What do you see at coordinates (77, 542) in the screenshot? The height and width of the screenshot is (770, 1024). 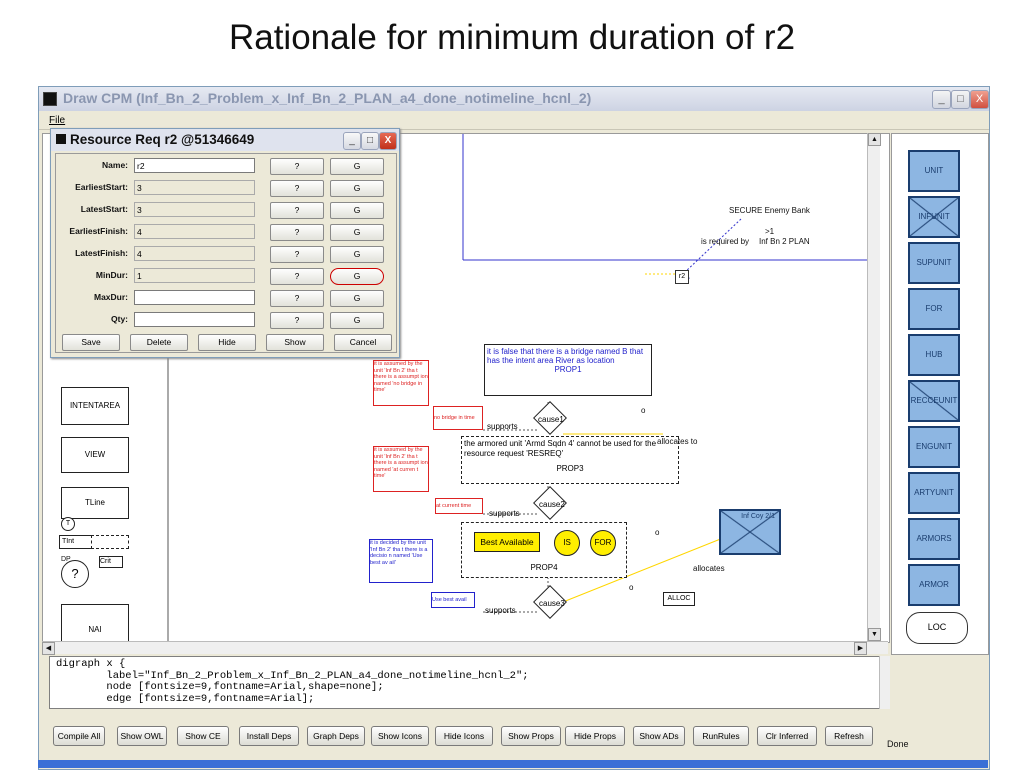 I see `tint-node: TInt` at bounding box center [77, 542].